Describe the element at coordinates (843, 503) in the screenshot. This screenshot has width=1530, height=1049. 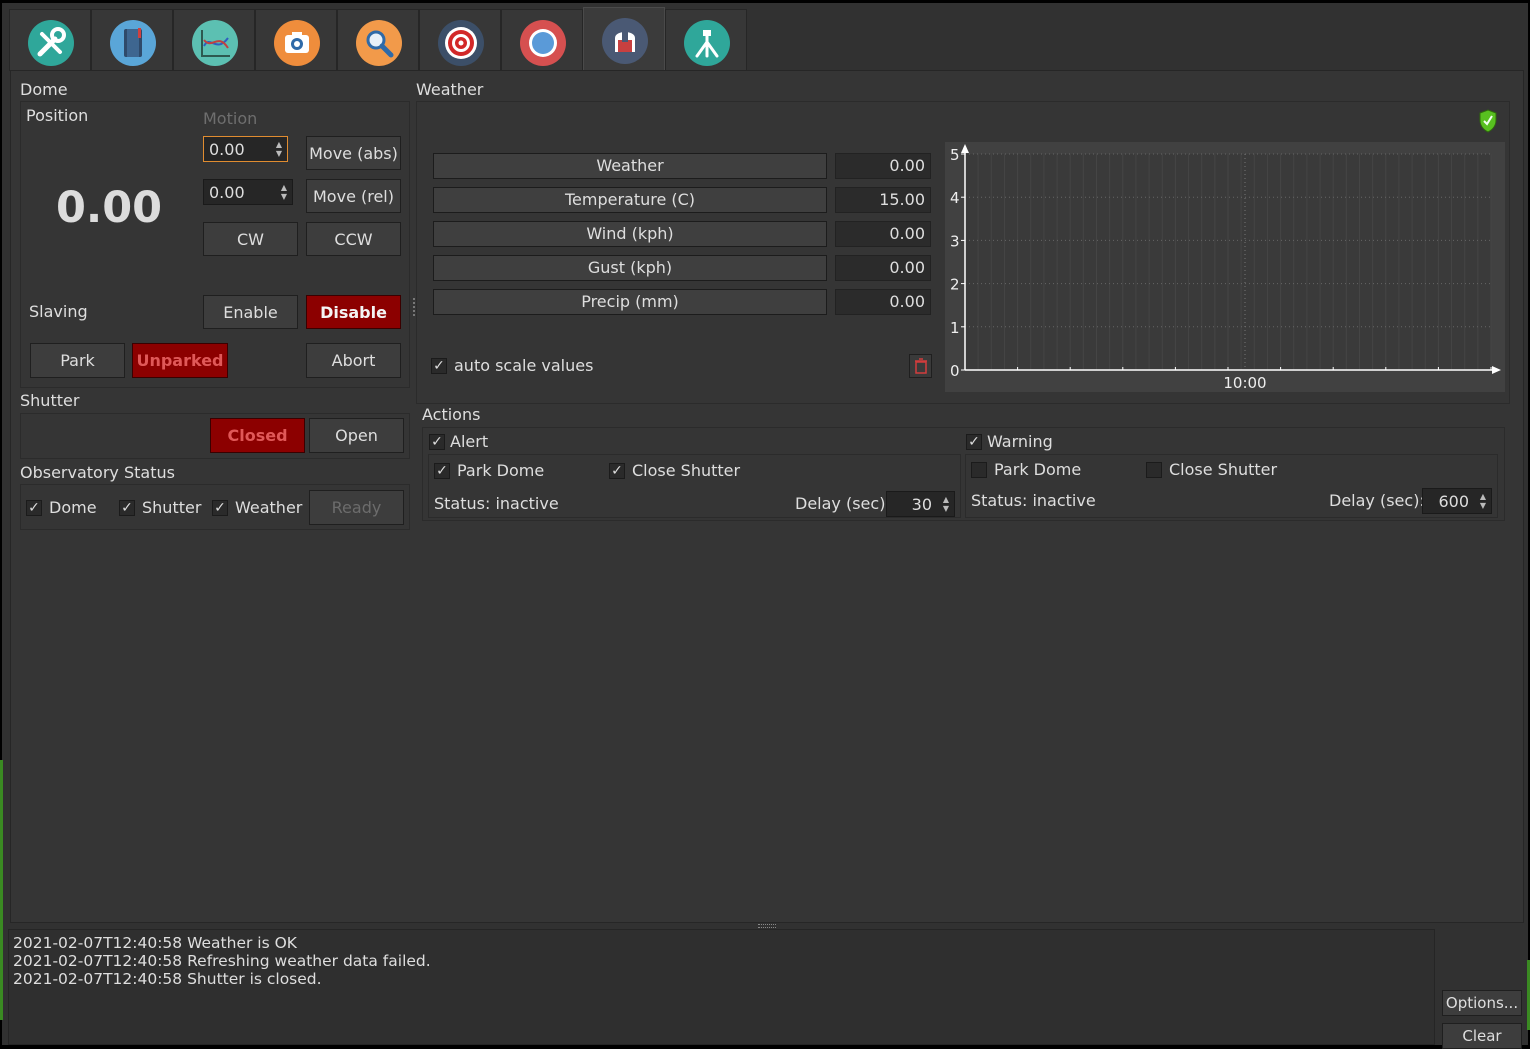
I see `alert-delay-label: Delay (sec):` at that location.